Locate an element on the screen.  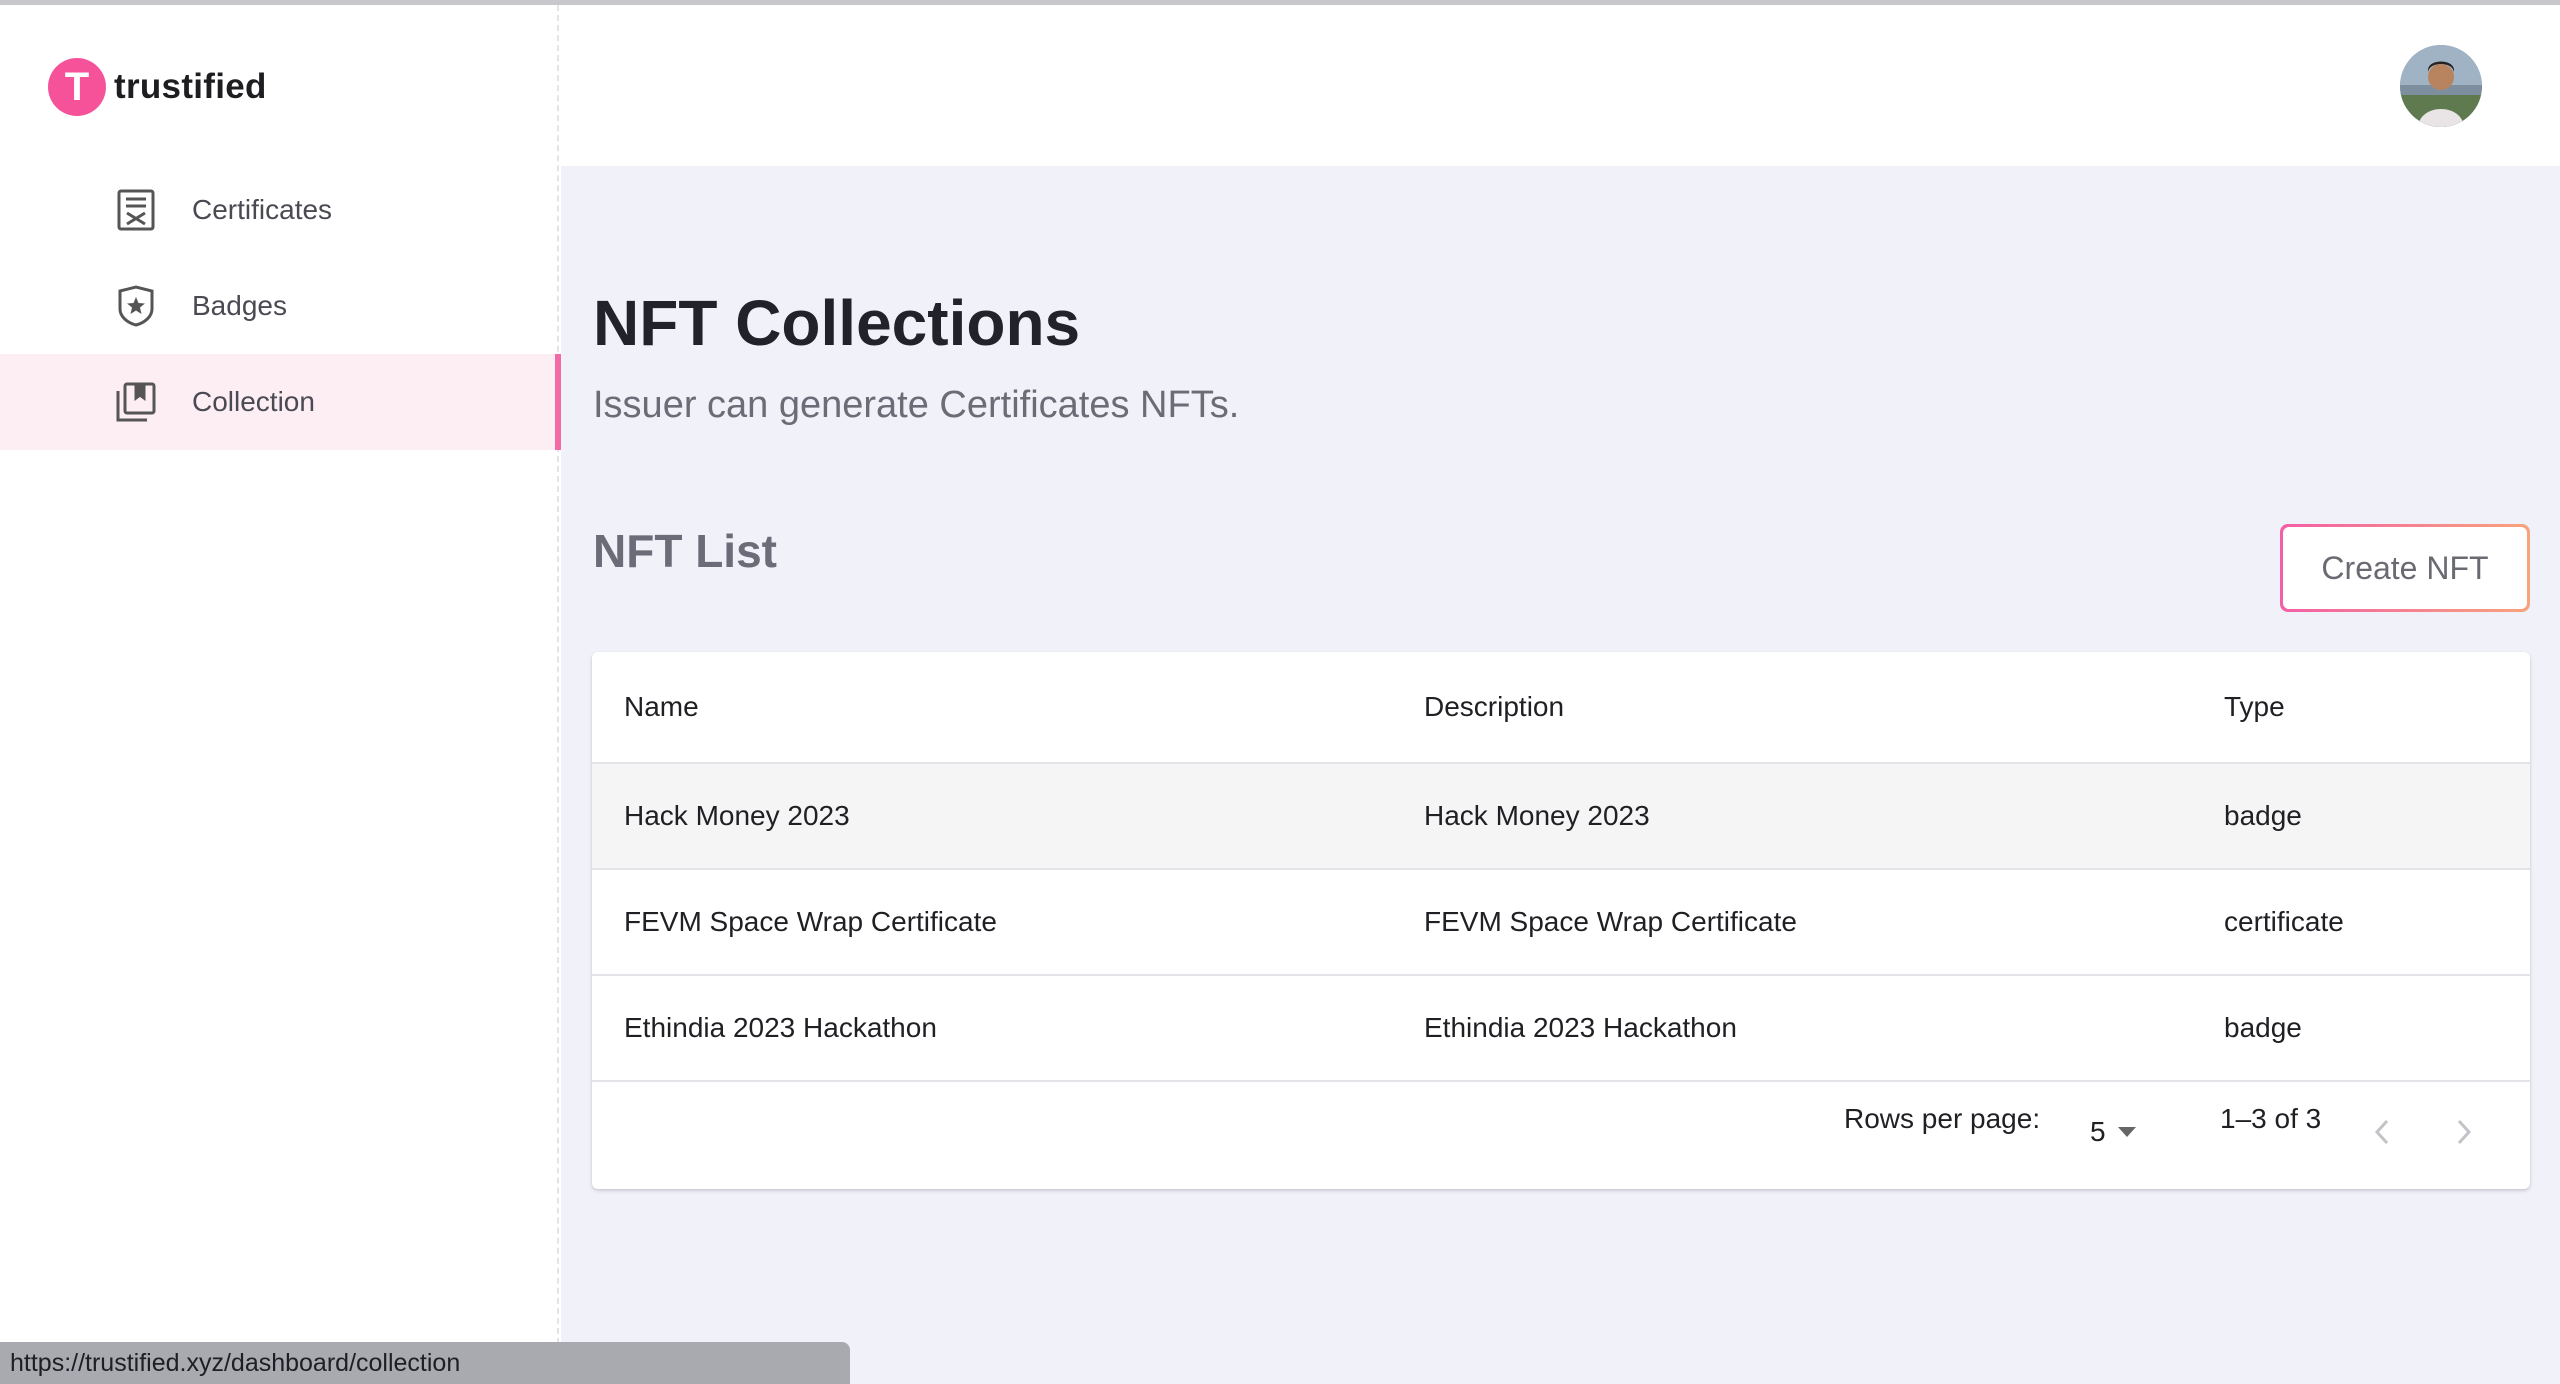
table-pagination: Rows per page: 5 1–3 of 3 is located at coordinates (1561, 1135).